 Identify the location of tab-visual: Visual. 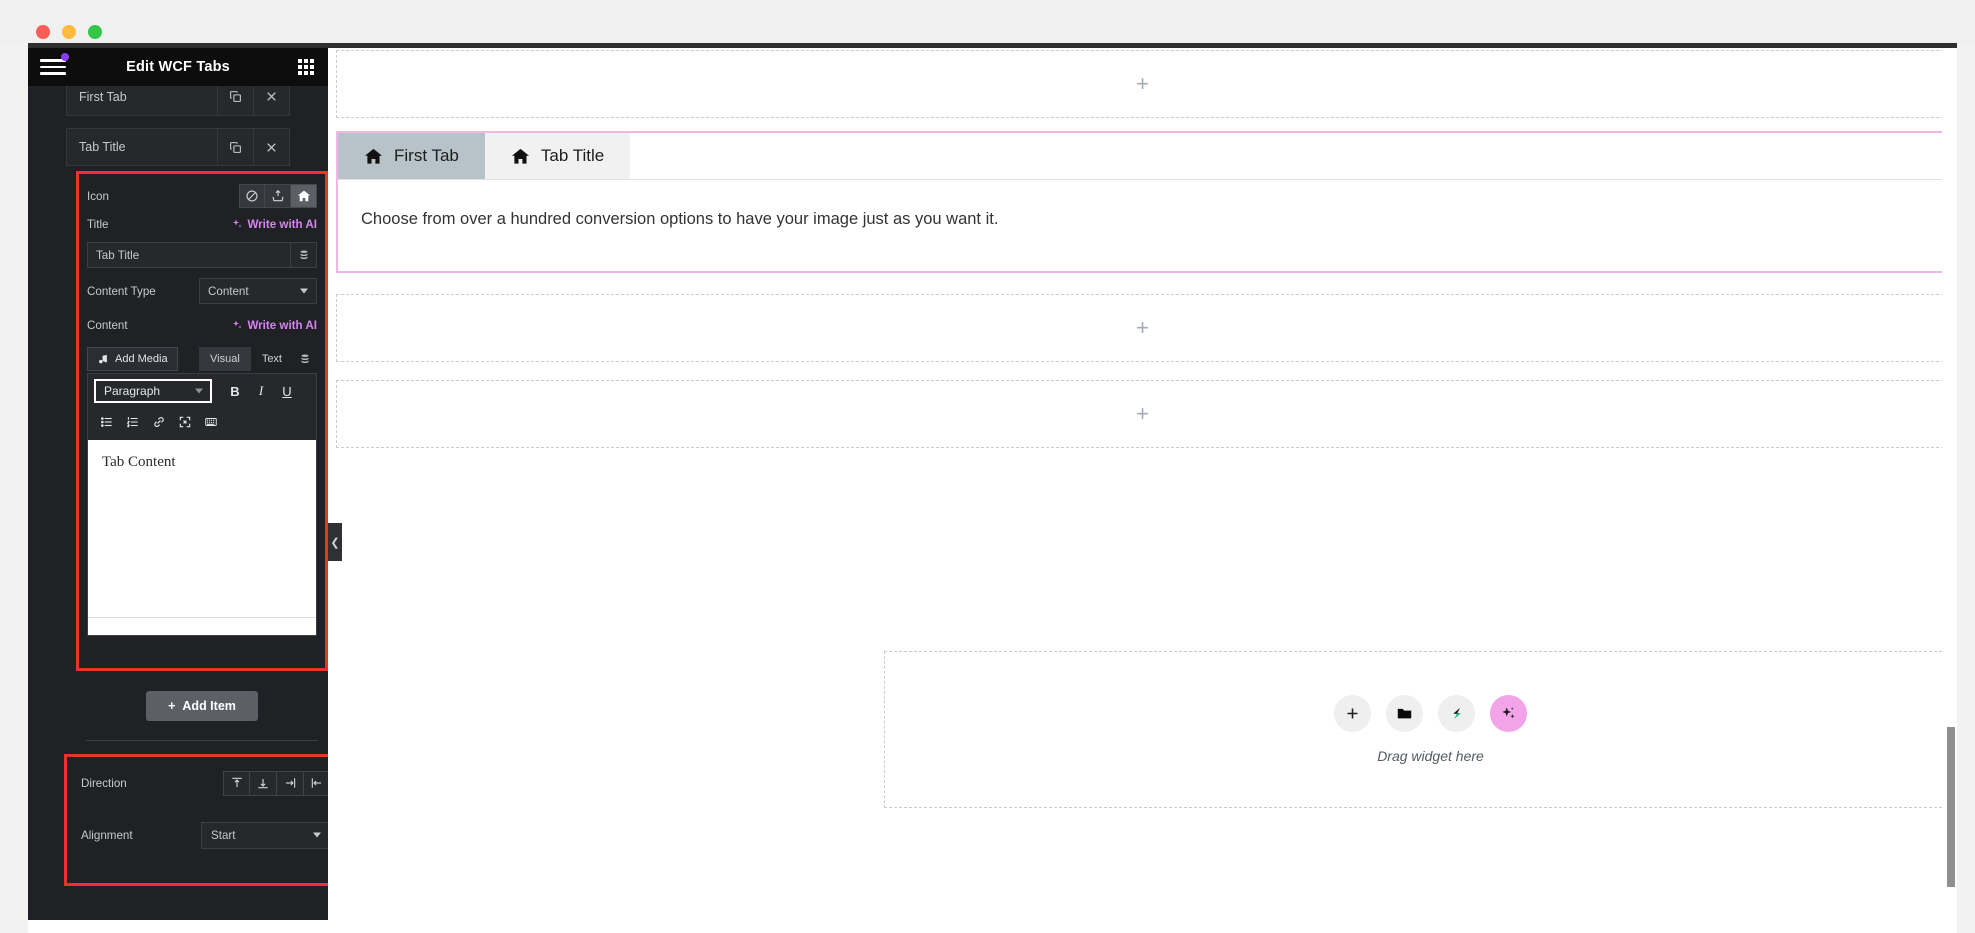
(225, 359).